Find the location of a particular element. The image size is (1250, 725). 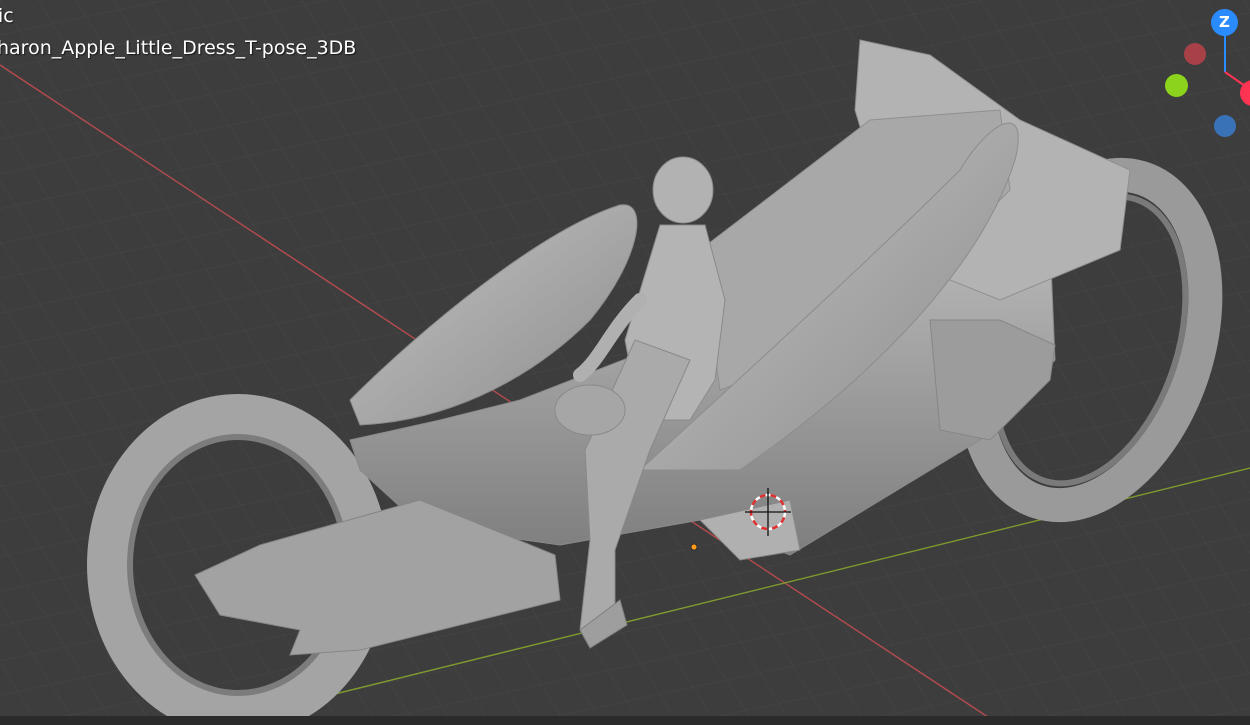

object-origin-icon is located at coordinates (694, 547).